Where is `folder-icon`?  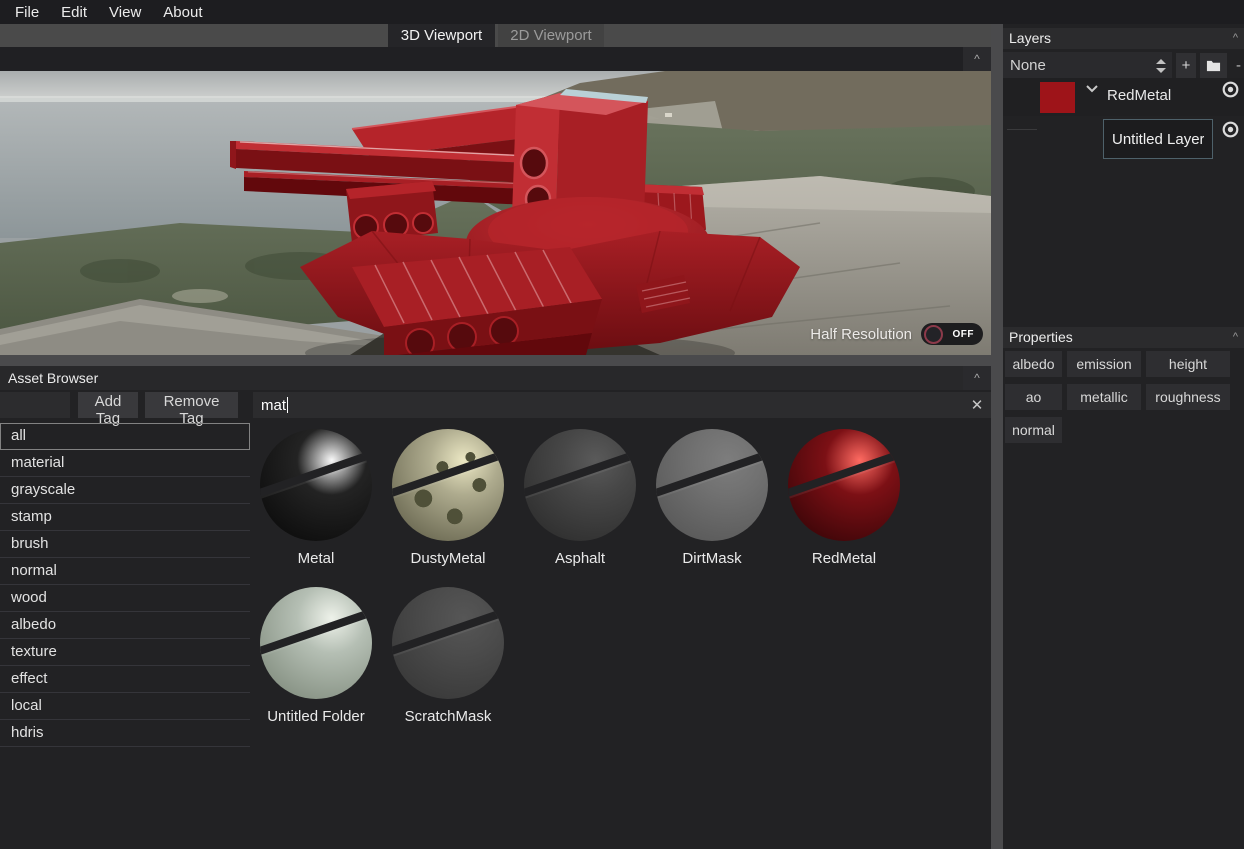 folder-icon is located at coordinates (1213, 66).